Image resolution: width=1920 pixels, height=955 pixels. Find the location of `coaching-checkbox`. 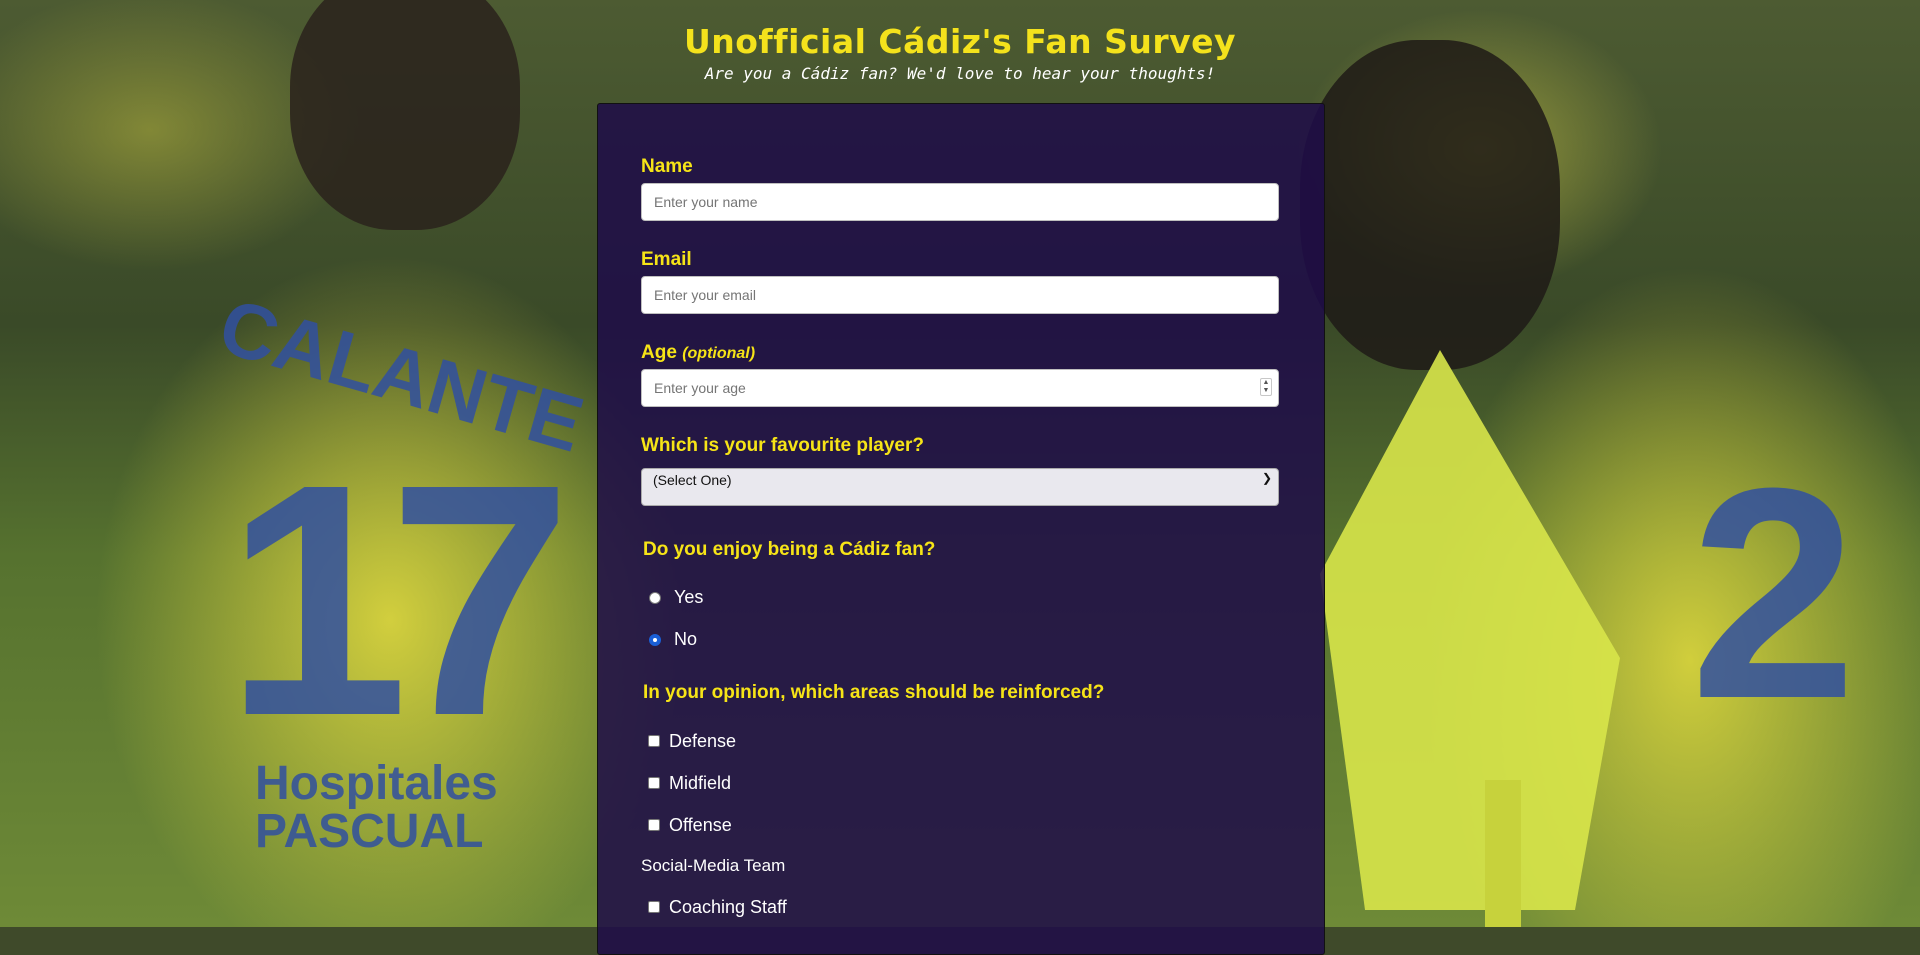

coaching-checkbox is located at coordinates (654, 907).